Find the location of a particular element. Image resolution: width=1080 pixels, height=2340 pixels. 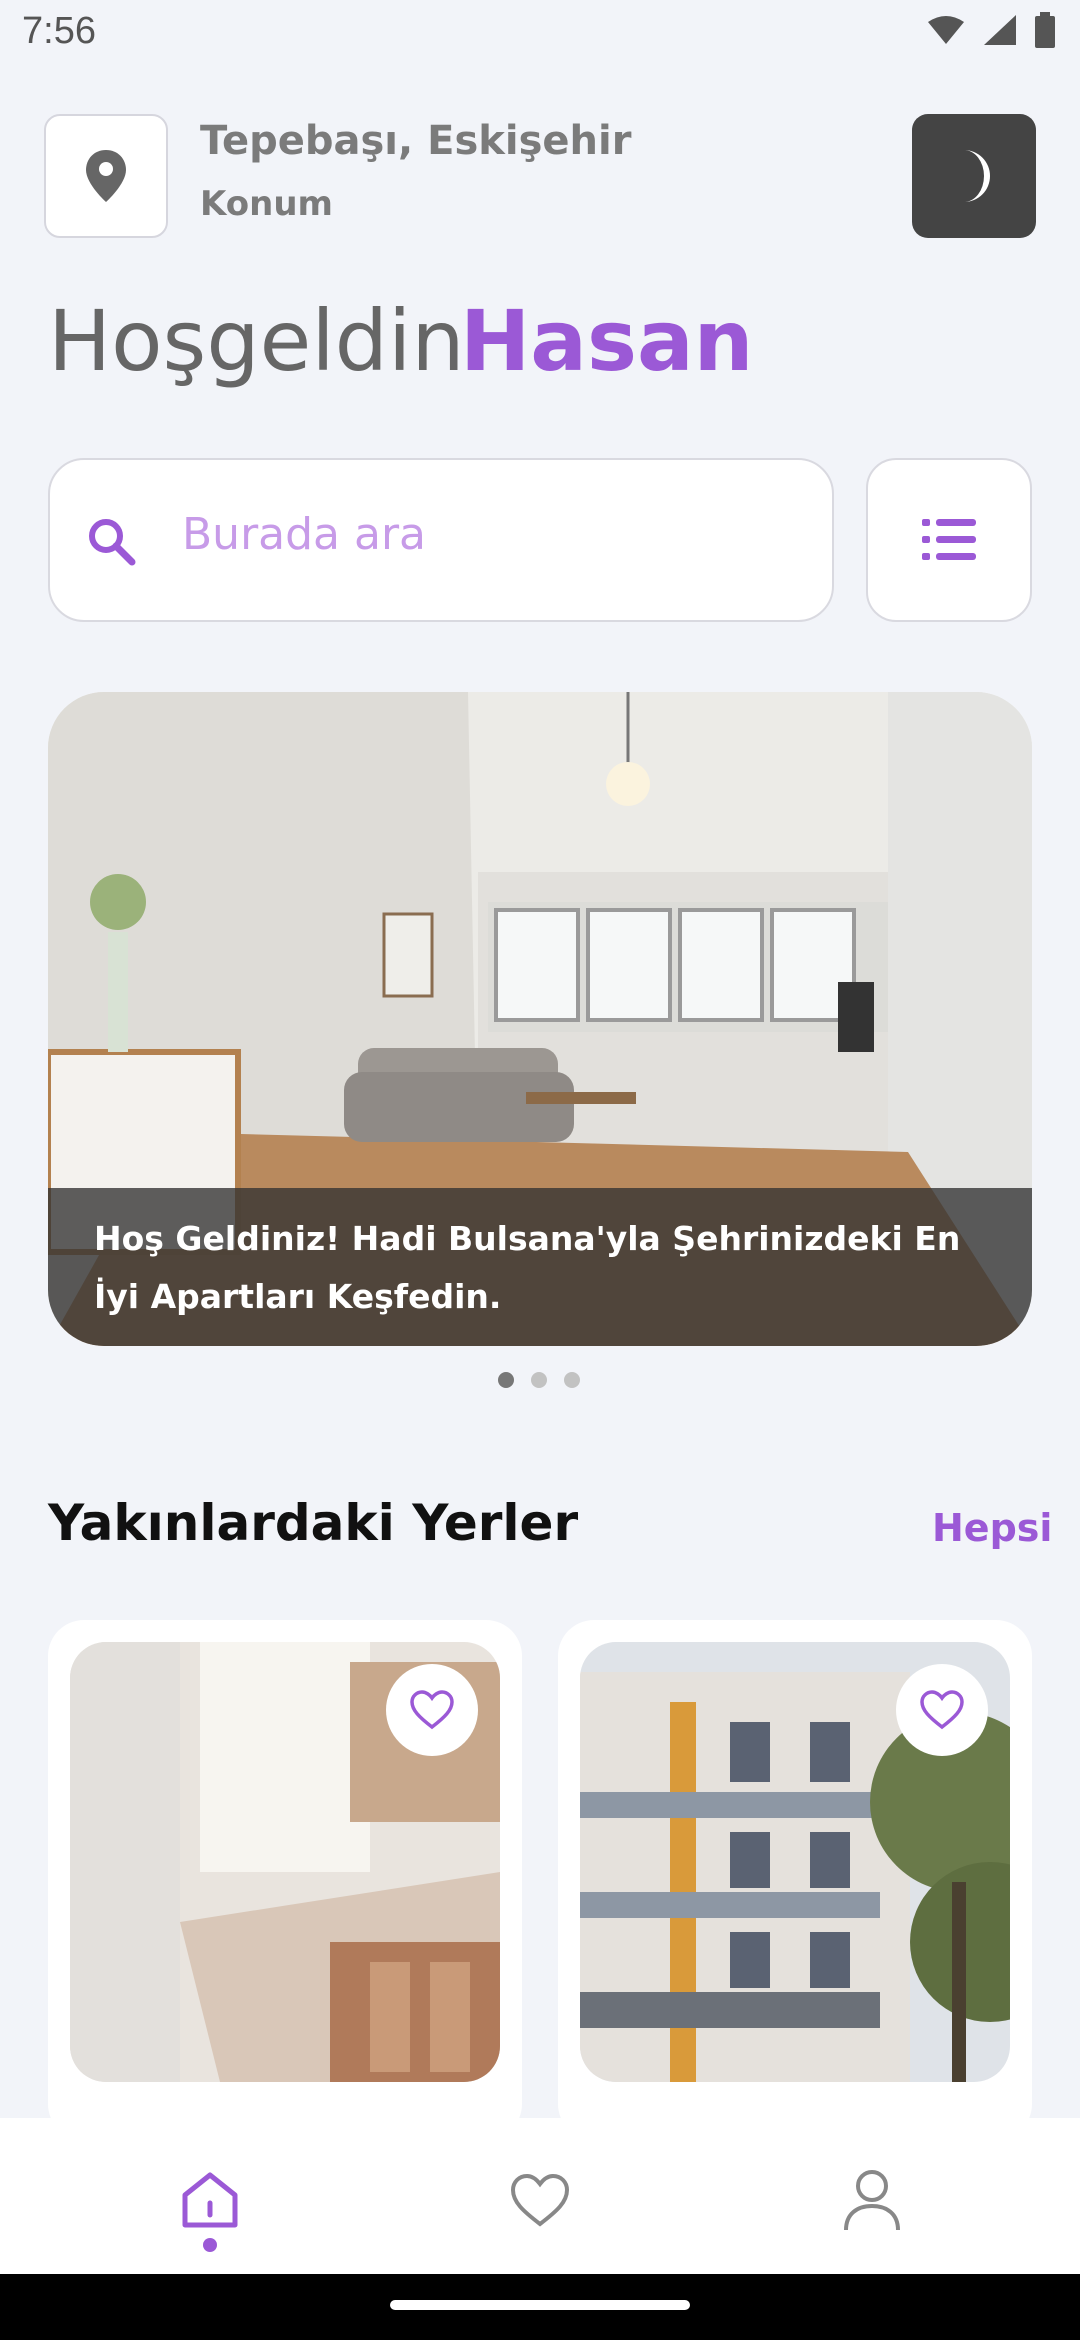

gesture-handle is located at coordinates (540, 2305).